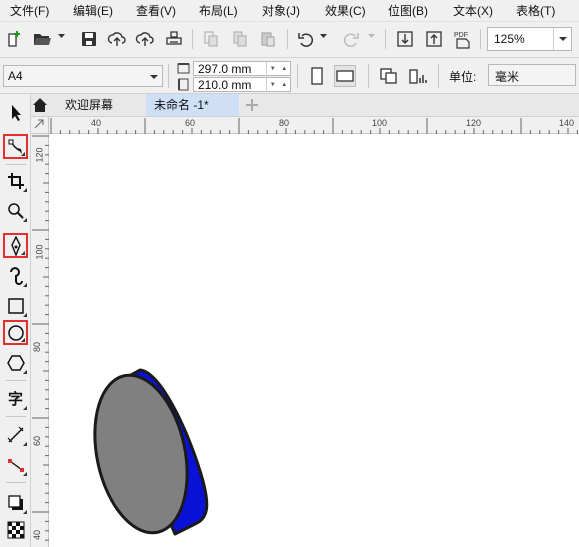 The width and height of the screenshot is (579, 547). What do you see at coordinates (37, 535) in the screenshot?
I see `ruler-label: 40` at bounding box center [37, 535].